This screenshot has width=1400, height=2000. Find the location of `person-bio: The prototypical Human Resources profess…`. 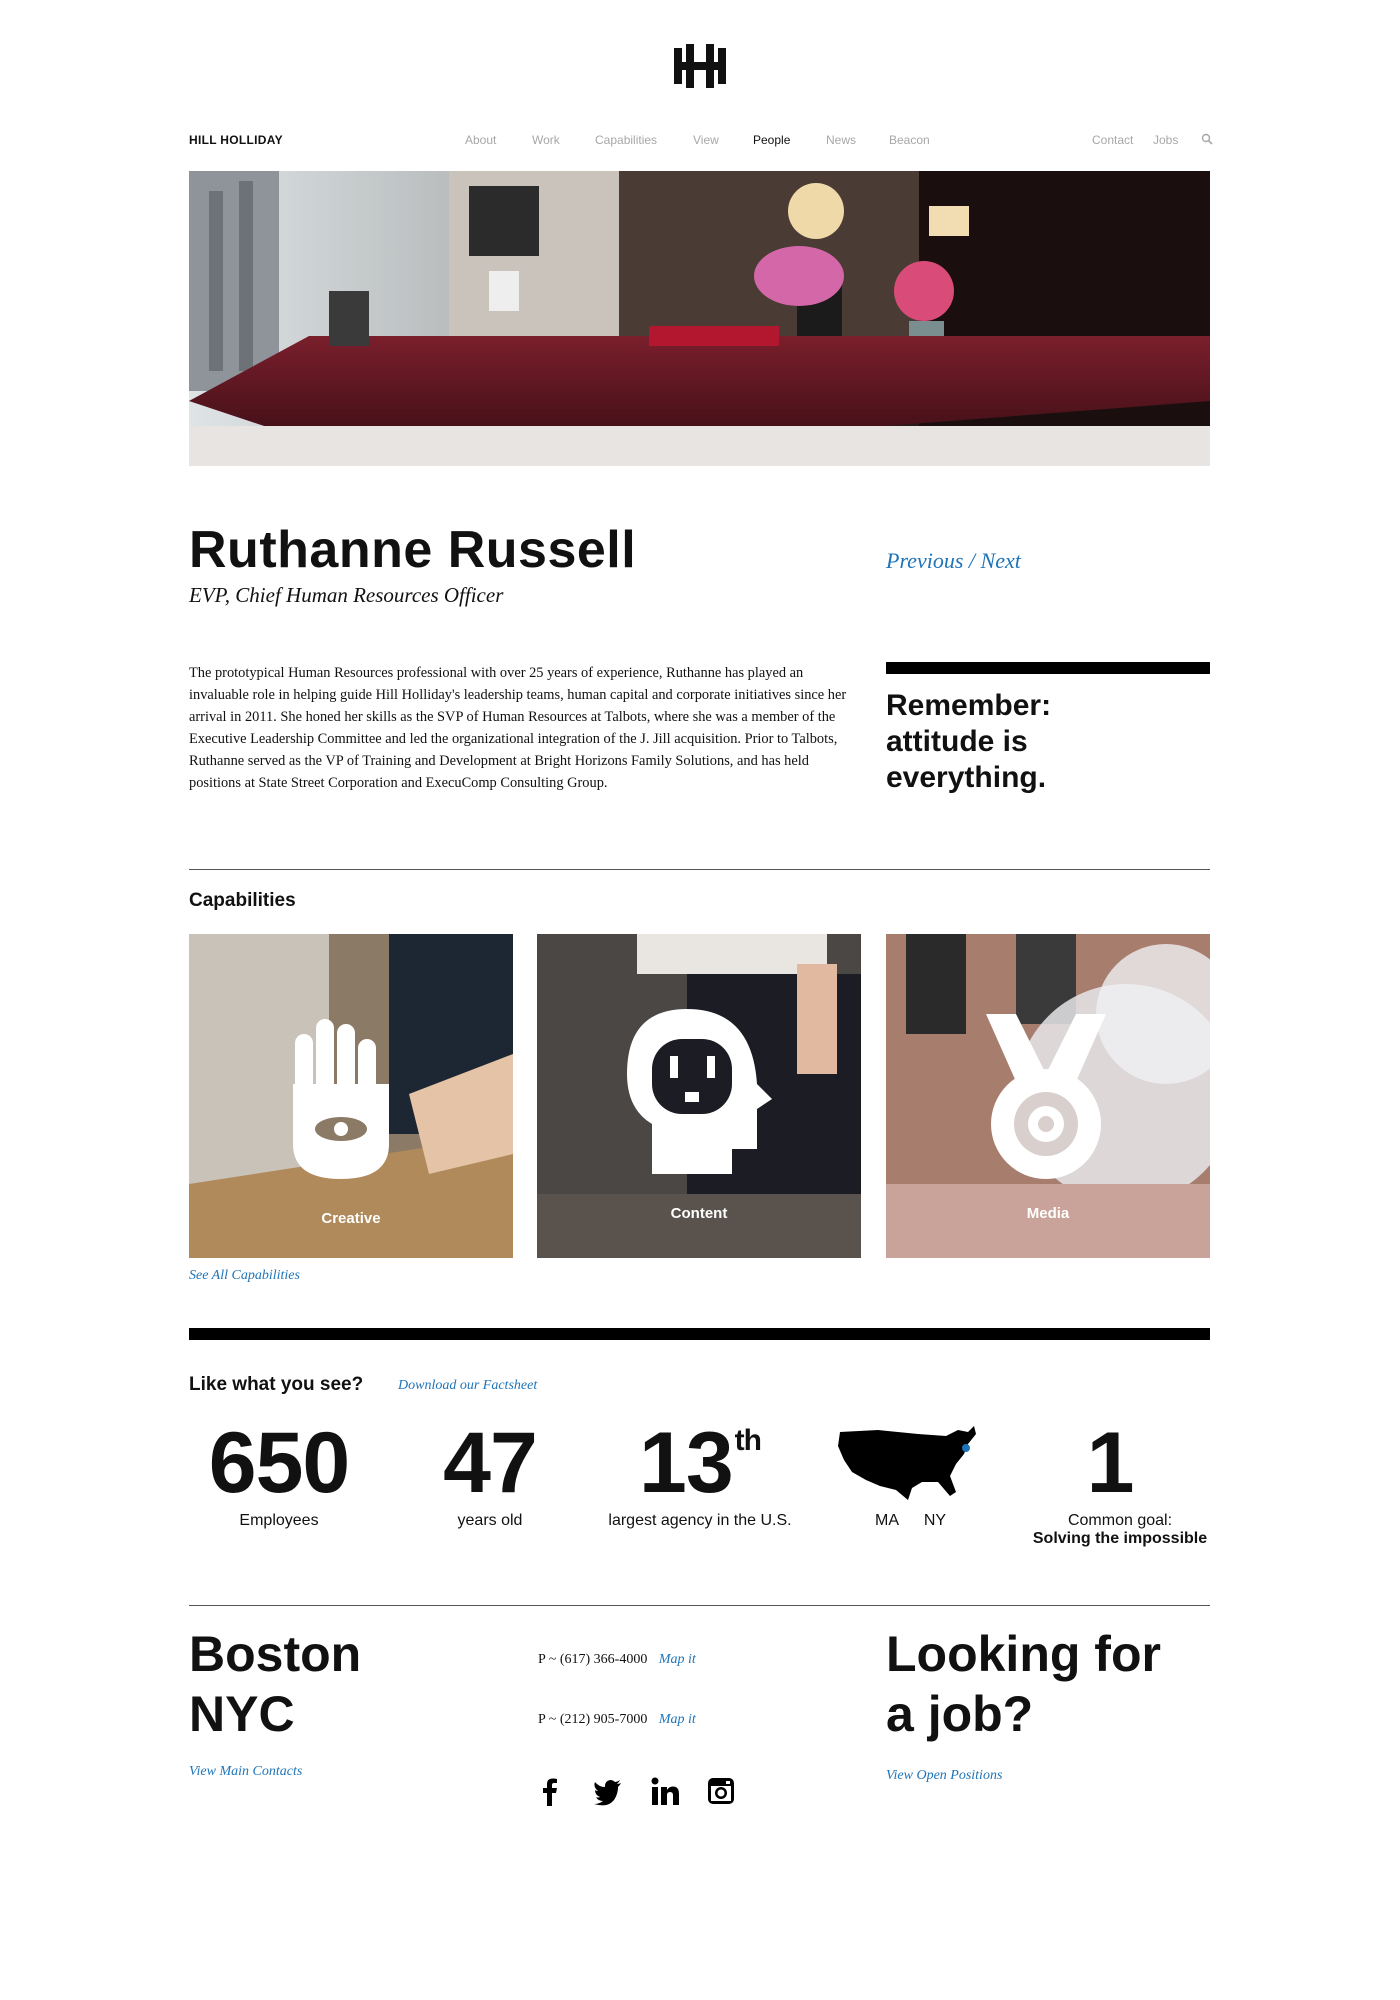

person-bio: The prototypical Human Resources profess… is located at coordinates (518, 728).